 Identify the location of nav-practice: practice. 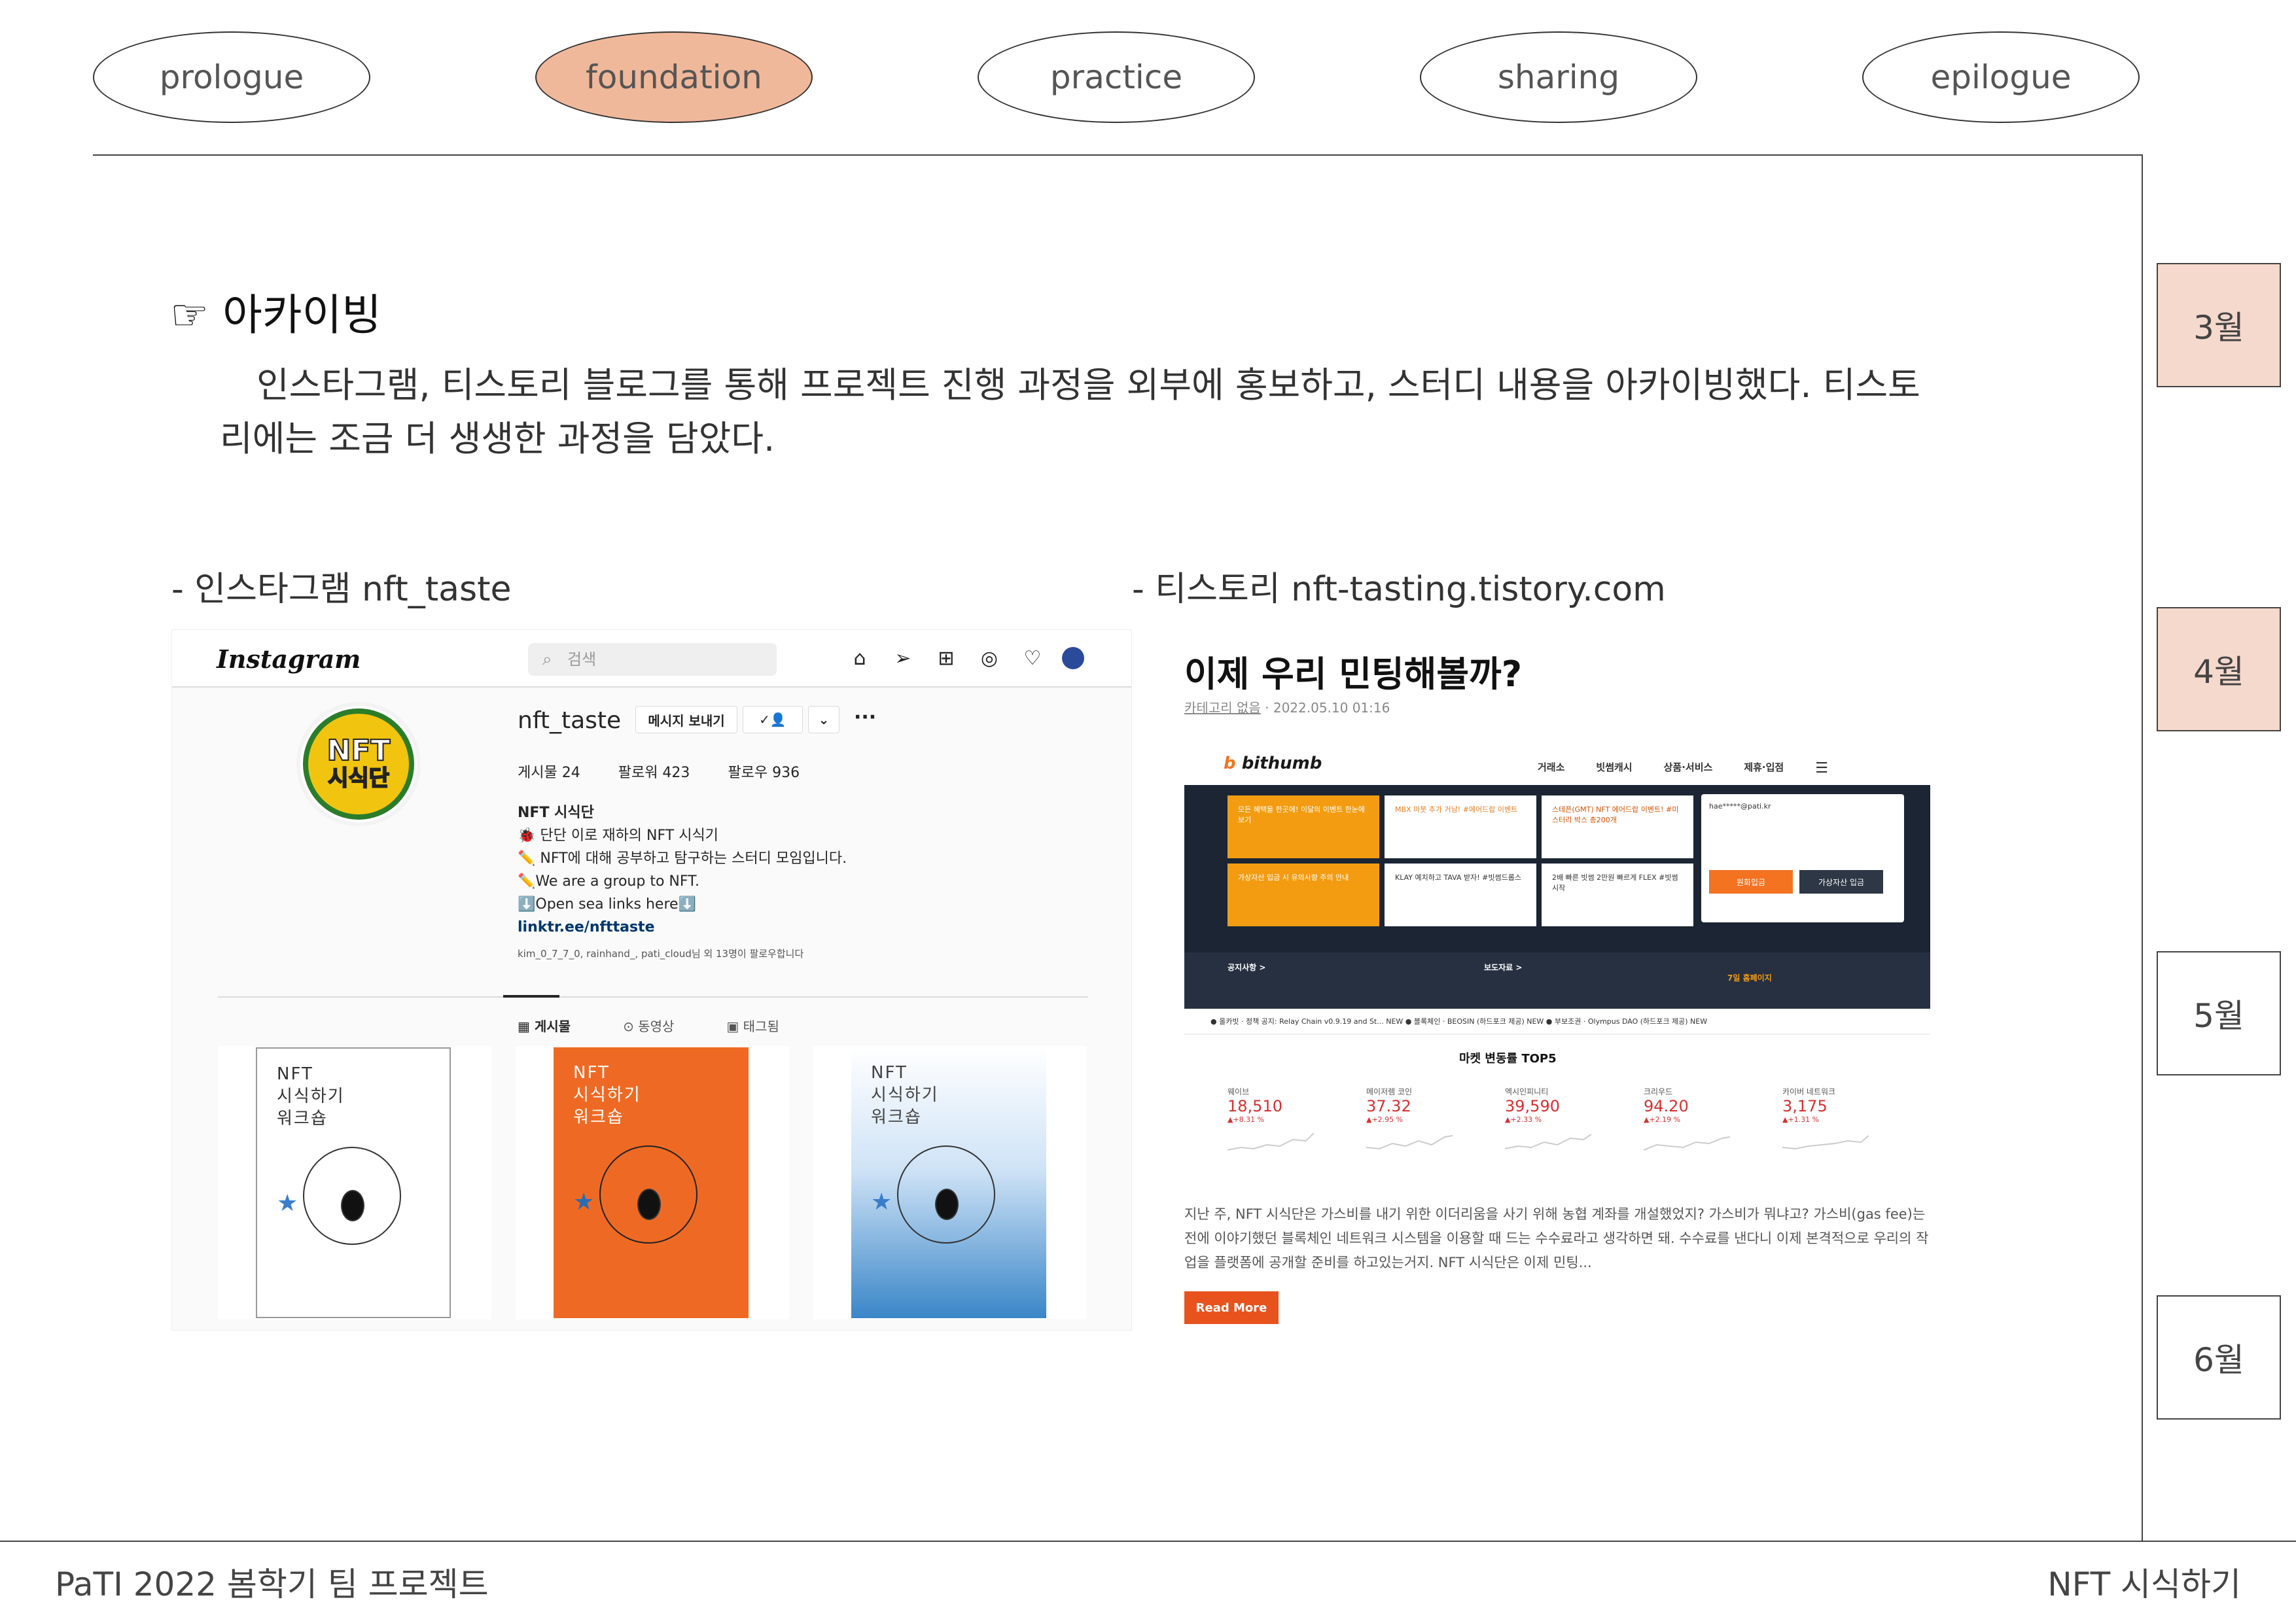
(1116, 77).